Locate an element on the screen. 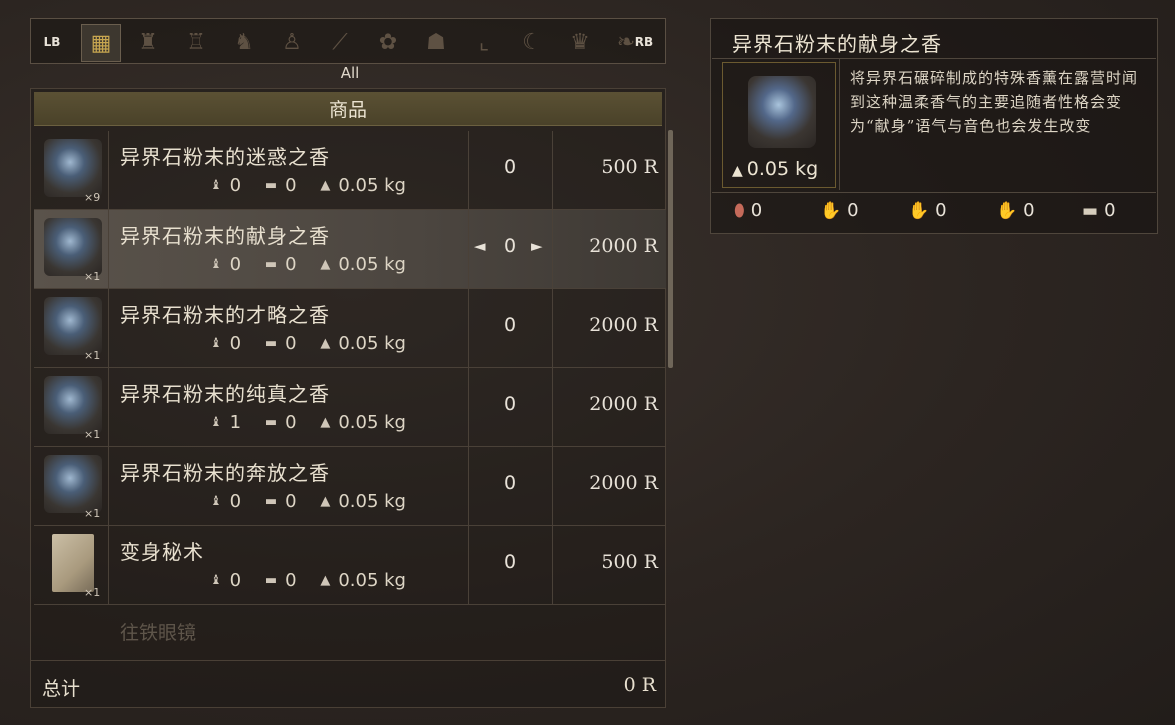 The width and height of the screenshot is (1175, 725). item-name: 变身秘术 is located at coordinates (162, 552).